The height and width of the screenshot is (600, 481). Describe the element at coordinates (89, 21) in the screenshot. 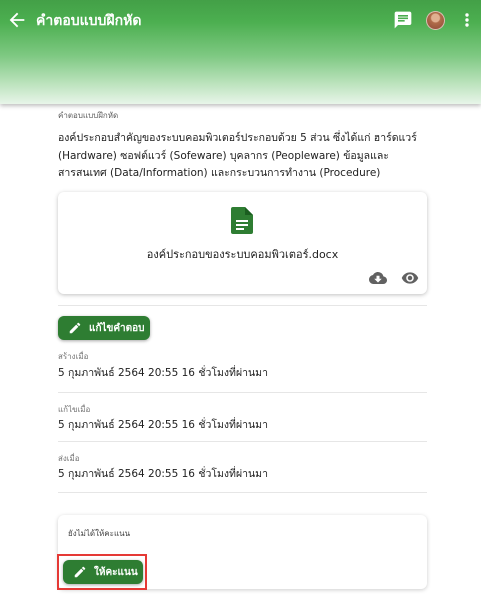

I see `page-title: คำตอบแบบฝึกหัด` at that location.